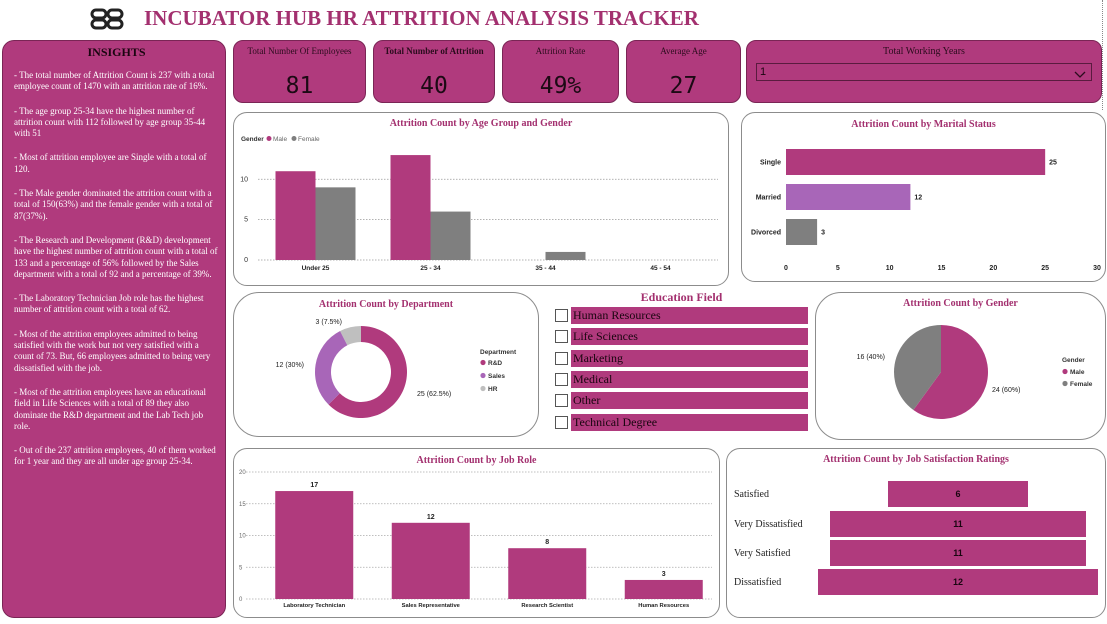  Describe the element at coordinates (975, 372) in the screenshot. I see `gender-chart: 24 (60%) 16 (40%) Gender Male Female` at that location.